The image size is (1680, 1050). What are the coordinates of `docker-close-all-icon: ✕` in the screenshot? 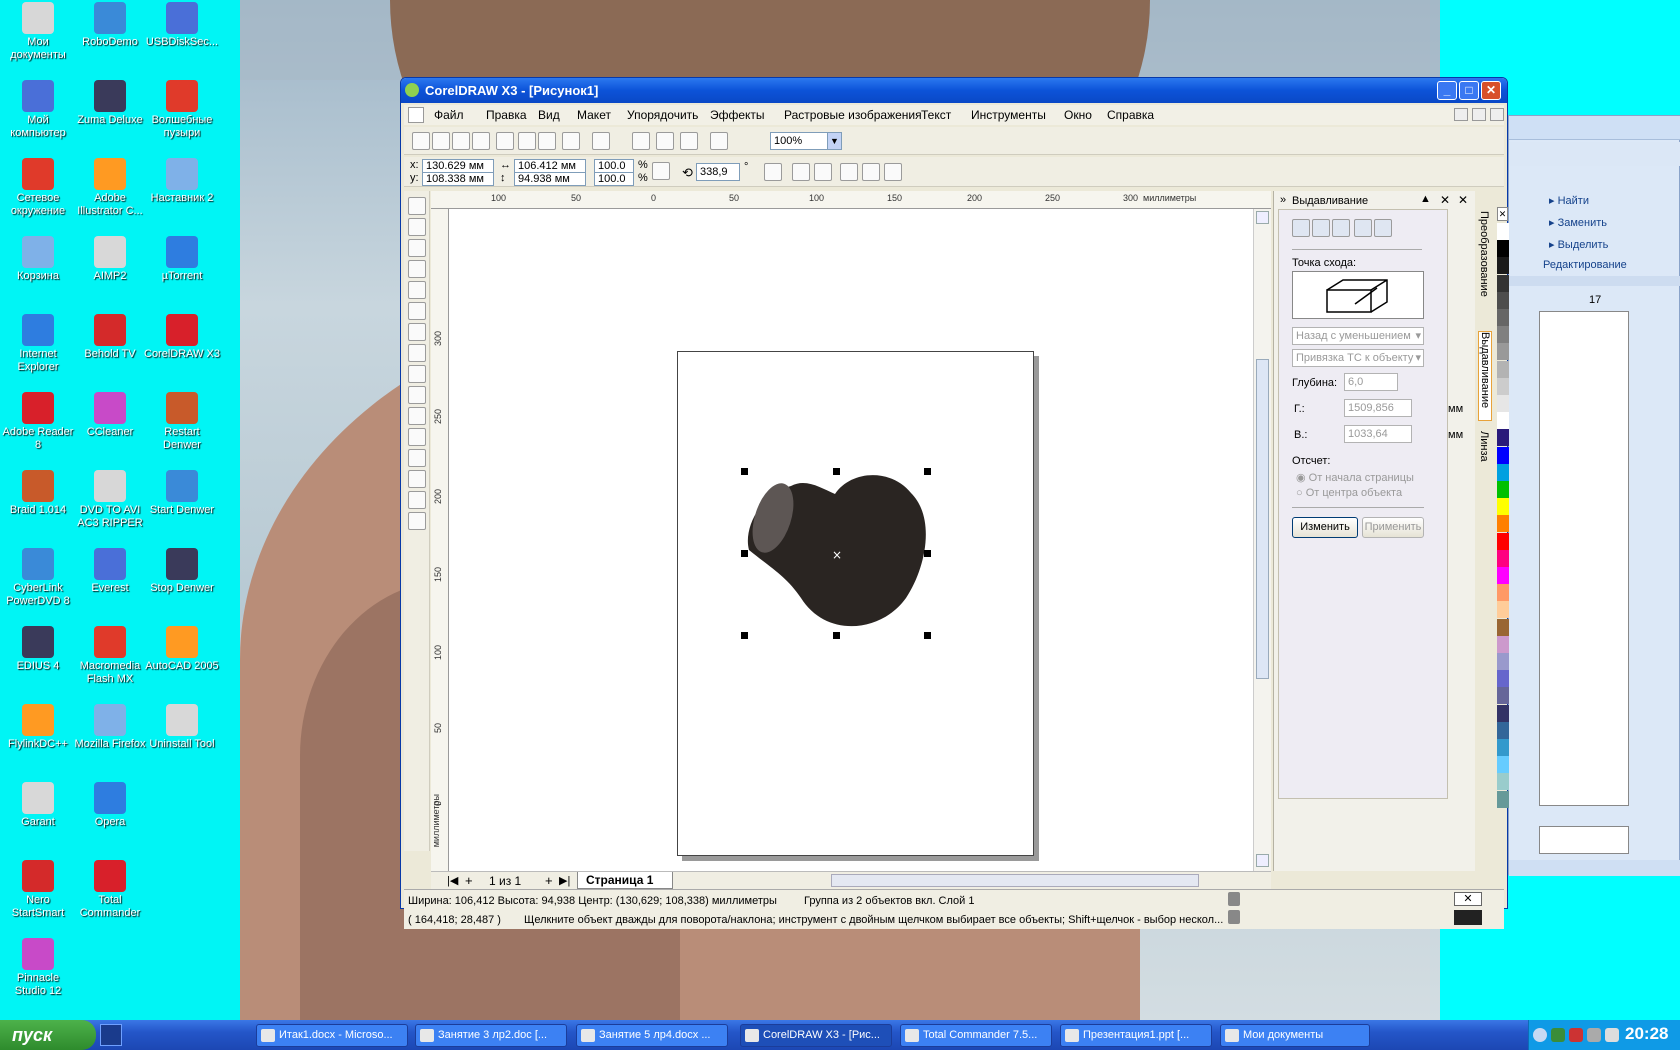 It's located at (1463, 200).